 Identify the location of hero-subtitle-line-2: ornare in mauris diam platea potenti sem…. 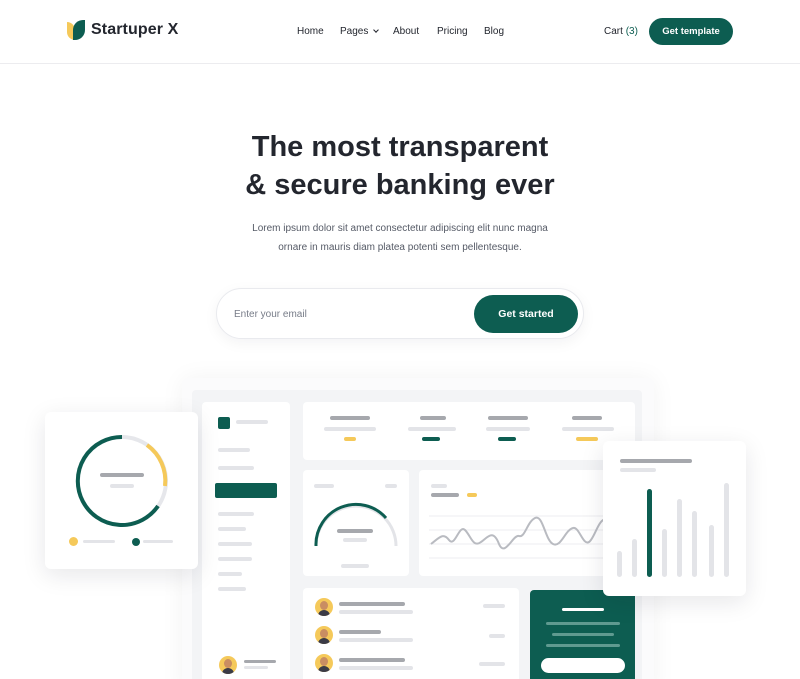
(400, 247).